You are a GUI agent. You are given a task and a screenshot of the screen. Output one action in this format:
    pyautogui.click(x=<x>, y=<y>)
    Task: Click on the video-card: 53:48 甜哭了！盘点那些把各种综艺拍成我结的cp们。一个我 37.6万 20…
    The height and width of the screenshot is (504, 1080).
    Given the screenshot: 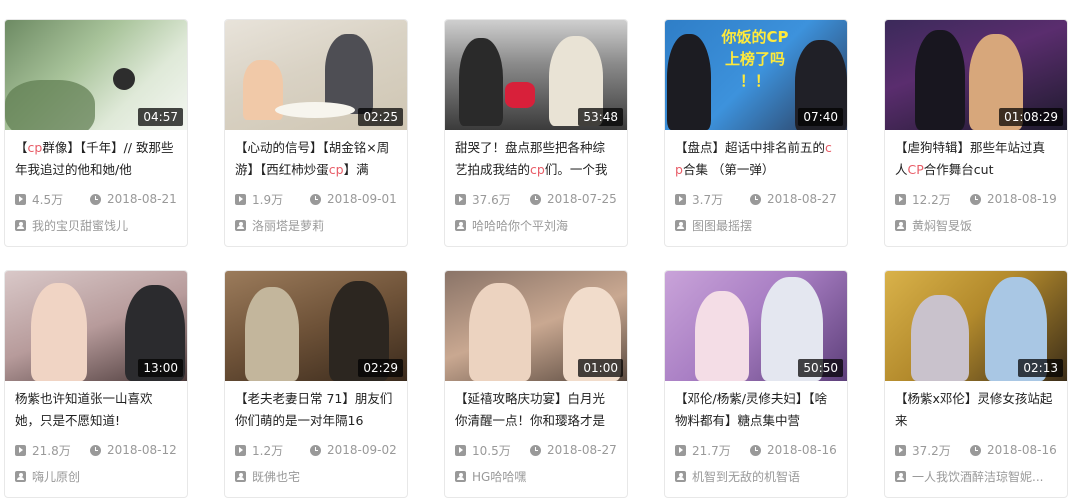 What is the action you would take?
    pyautogui.click(x=536, y=133)
    